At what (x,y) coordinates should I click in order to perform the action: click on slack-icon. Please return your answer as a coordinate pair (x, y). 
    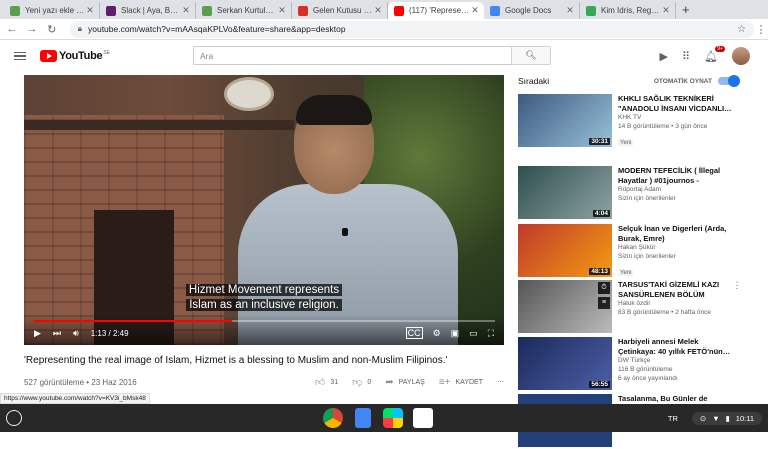
    Looking at the image, I should click on (111, 10).